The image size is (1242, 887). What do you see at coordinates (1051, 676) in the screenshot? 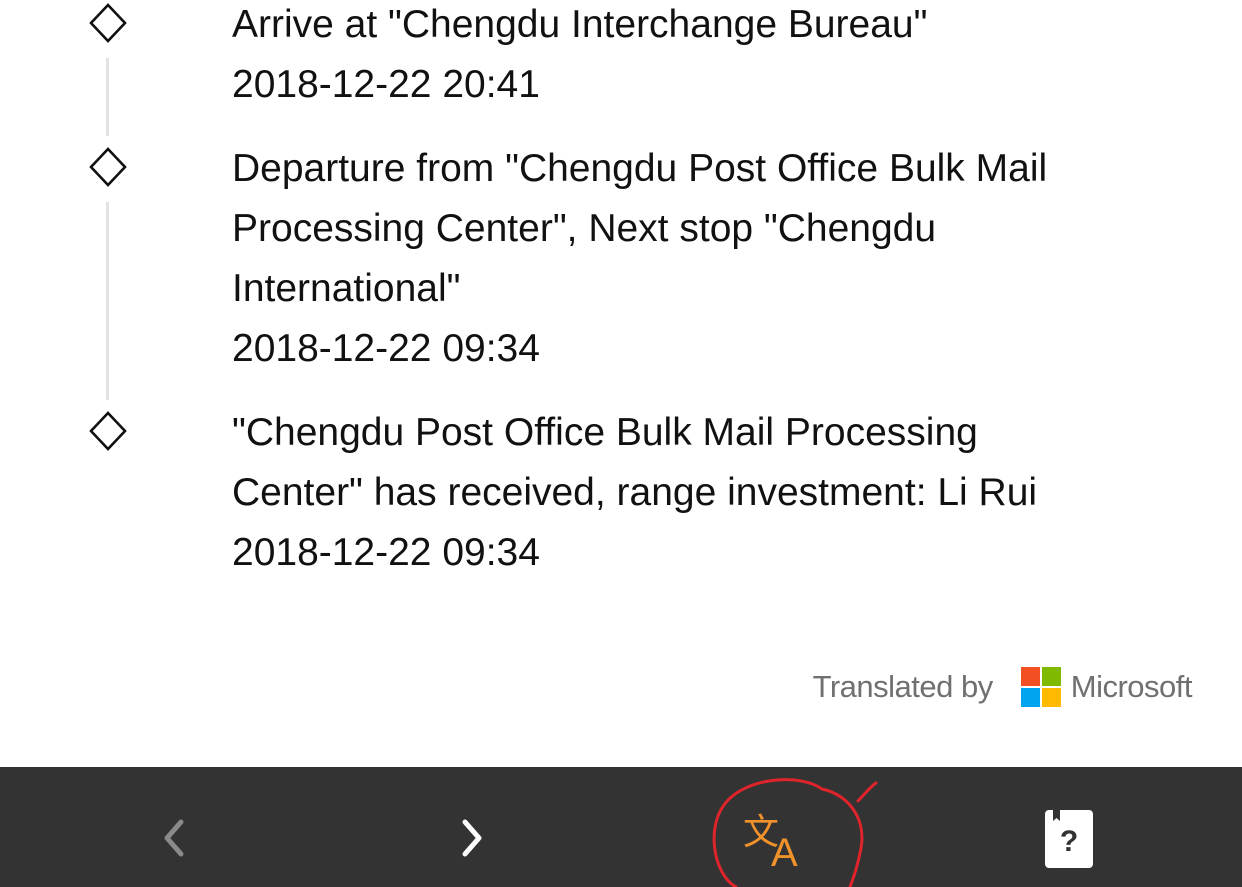
I see `logo-square-green` at bounding box center [1051, 676].